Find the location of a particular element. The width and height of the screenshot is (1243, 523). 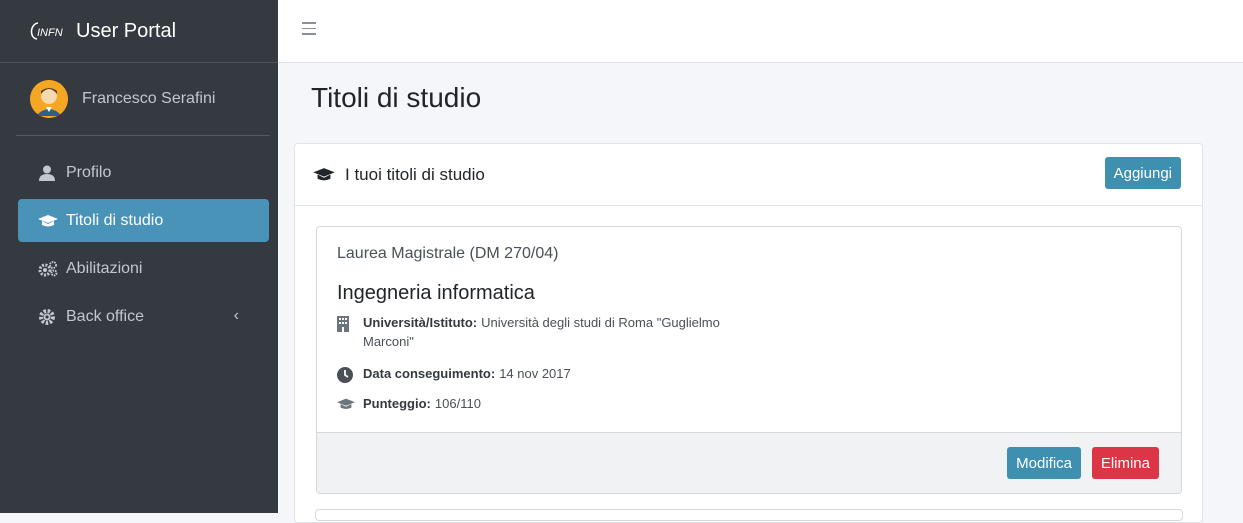

card-header: I tuoi titoli di studio Aggiungi is located at coordinates (748, 175).